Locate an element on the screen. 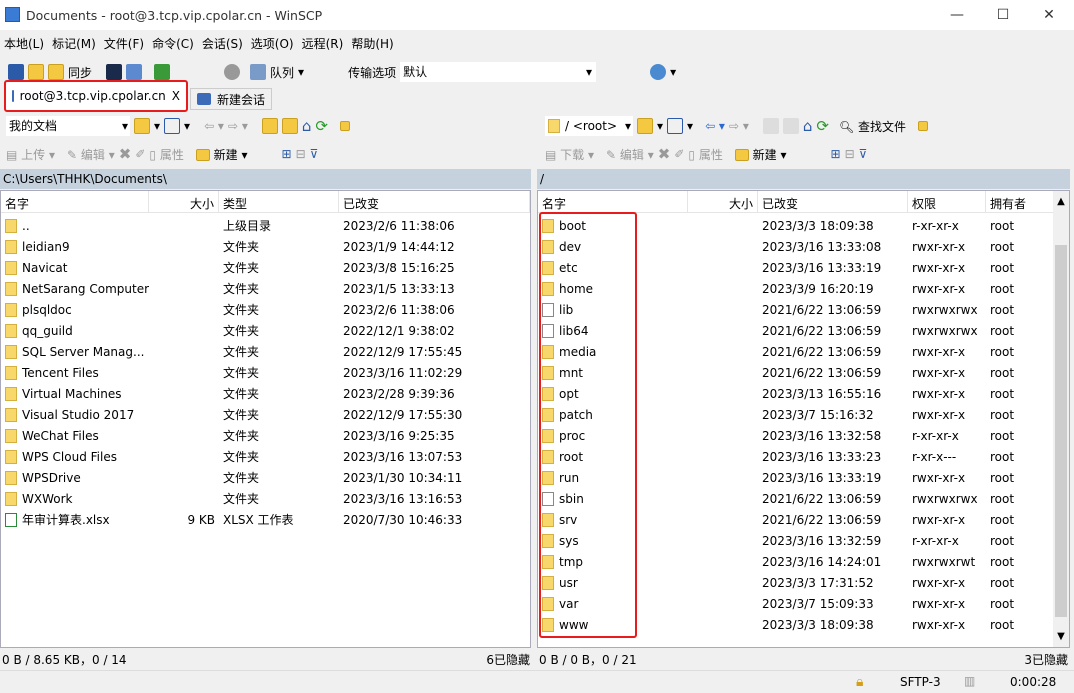 The image size is (1074, 693). find-files-button: 🔍︎ 查找文件 is located at coordinates (872, 126).